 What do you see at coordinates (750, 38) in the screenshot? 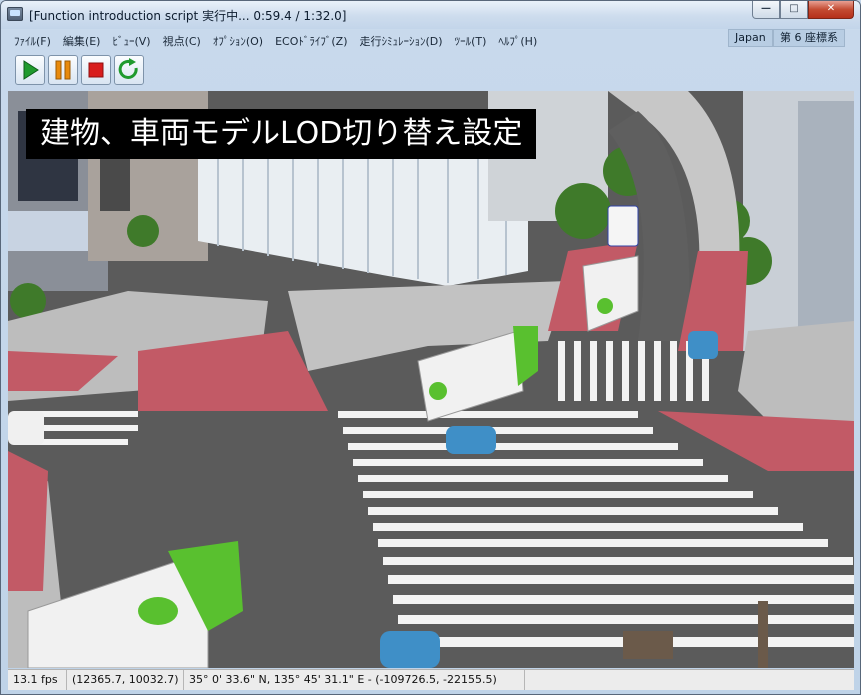
I see `region-badge: Japan` at bounding box center [750, 38].